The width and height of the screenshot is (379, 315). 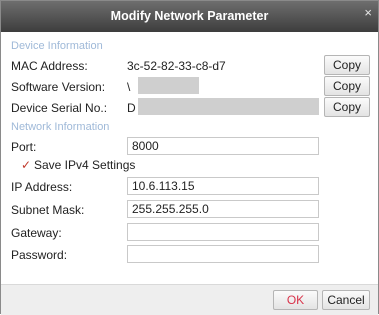 What do you see at coordinates (176, 66) in the screenshot?
I see `mac-address-value: 3c-52-82-33-c8-d7` at bounding box center [176, 66].